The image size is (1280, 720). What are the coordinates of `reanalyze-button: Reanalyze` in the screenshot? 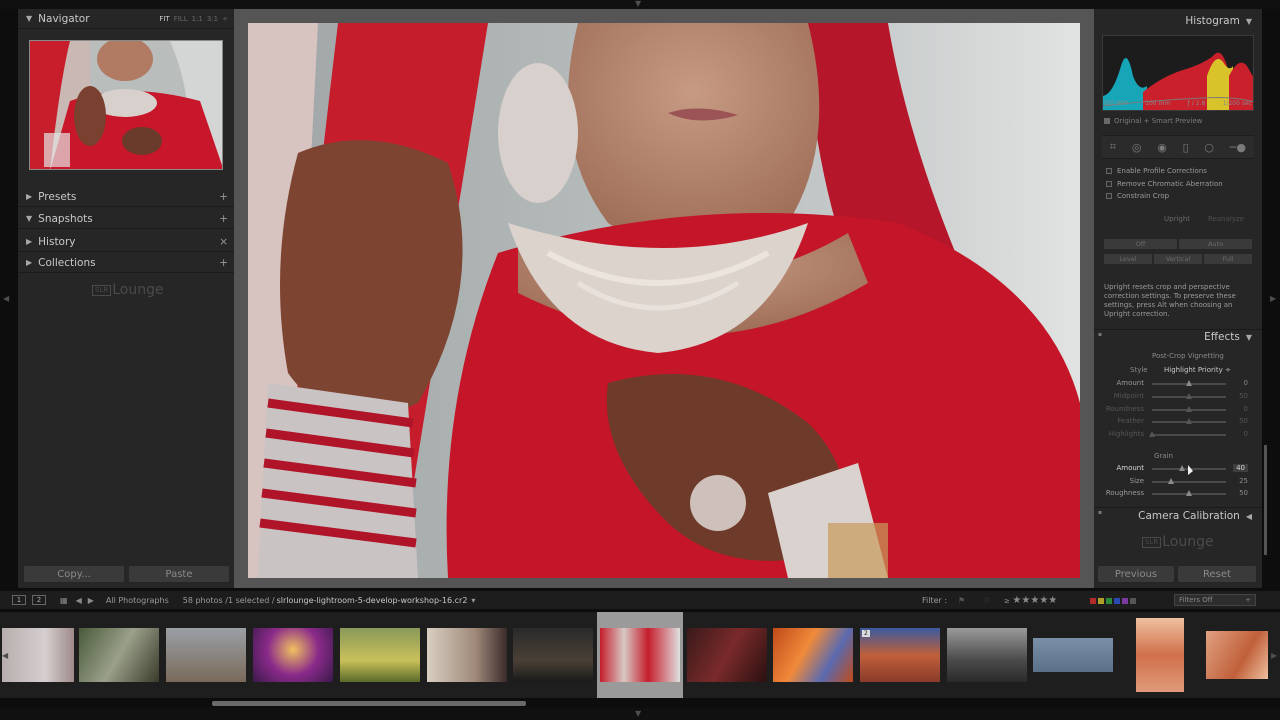 It's located at (1226, 219).